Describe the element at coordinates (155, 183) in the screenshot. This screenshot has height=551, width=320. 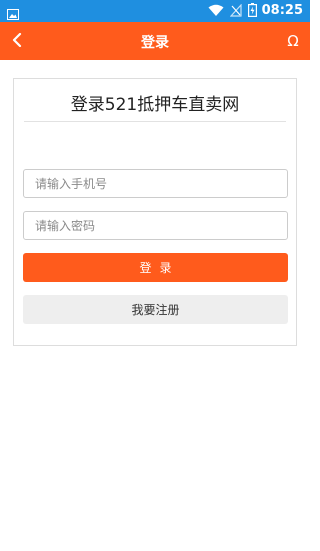
I see `phone-input` at that location.